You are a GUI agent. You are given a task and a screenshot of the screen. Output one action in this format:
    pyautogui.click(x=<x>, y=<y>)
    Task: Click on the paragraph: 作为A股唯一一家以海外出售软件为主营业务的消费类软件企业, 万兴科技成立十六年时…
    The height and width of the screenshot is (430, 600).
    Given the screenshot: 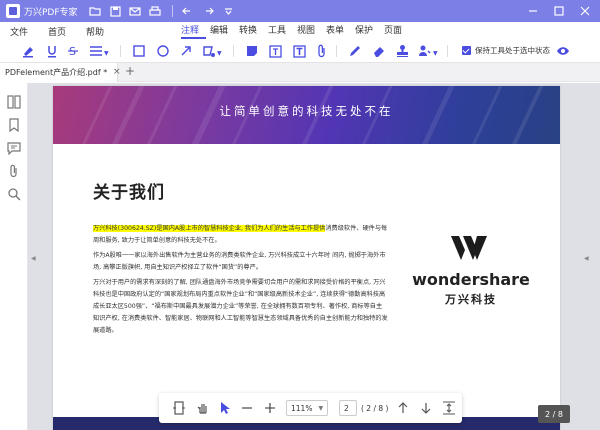 What is the action you would take?
    pyautogui.click(x=240, y=262)
    